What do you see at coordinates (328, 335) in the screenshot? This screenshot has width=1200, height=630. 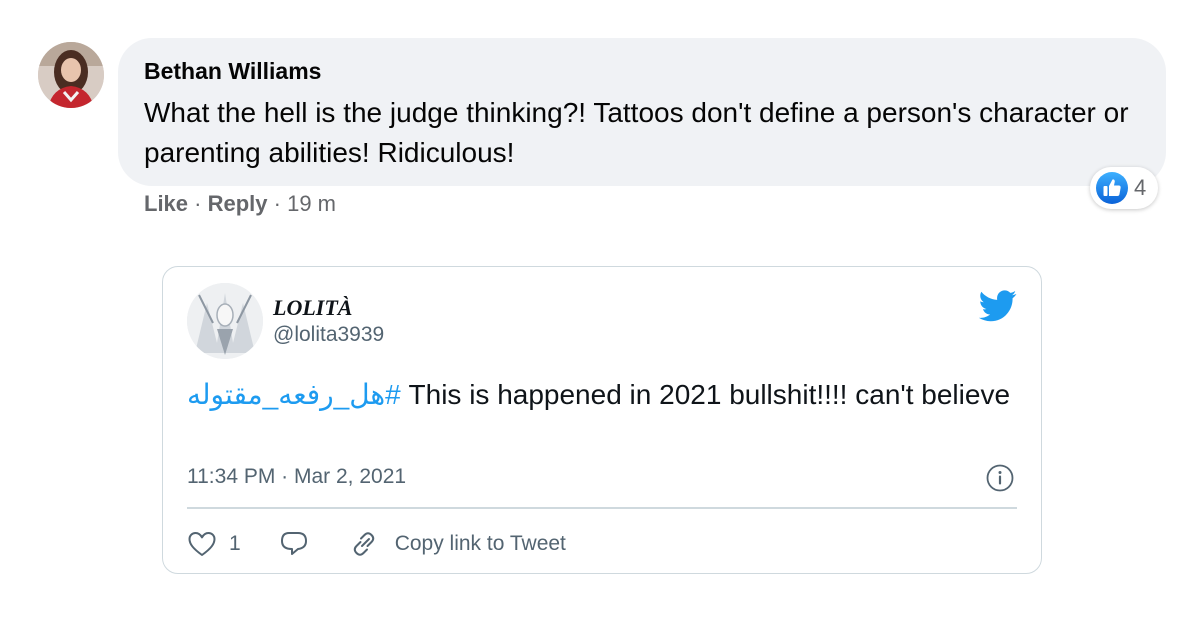 I see `tweet-handle: @lolita3939` at bounding box center [328, 335].